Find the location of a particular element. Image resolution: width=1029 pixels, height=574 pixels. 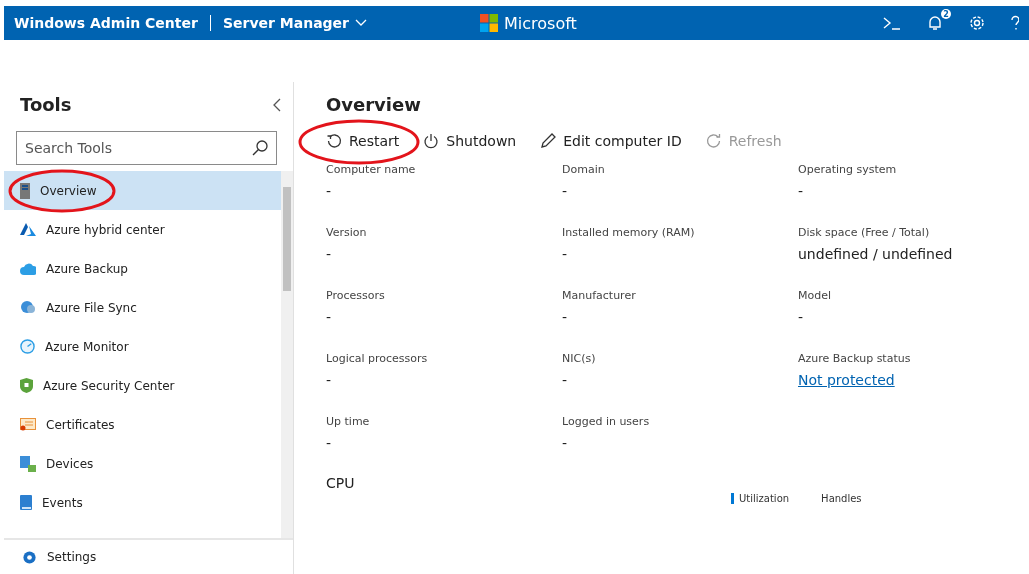

field-label: Logged in users is located at coordinates (606, 421).